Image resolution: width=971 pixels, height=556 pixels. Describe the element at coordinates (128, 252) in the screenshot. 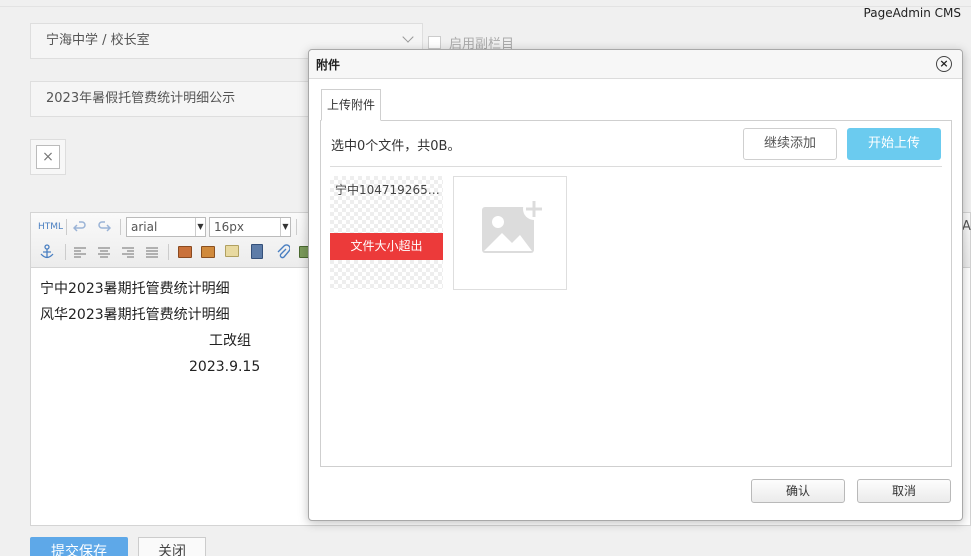

I see `align-right-icon` at that location.